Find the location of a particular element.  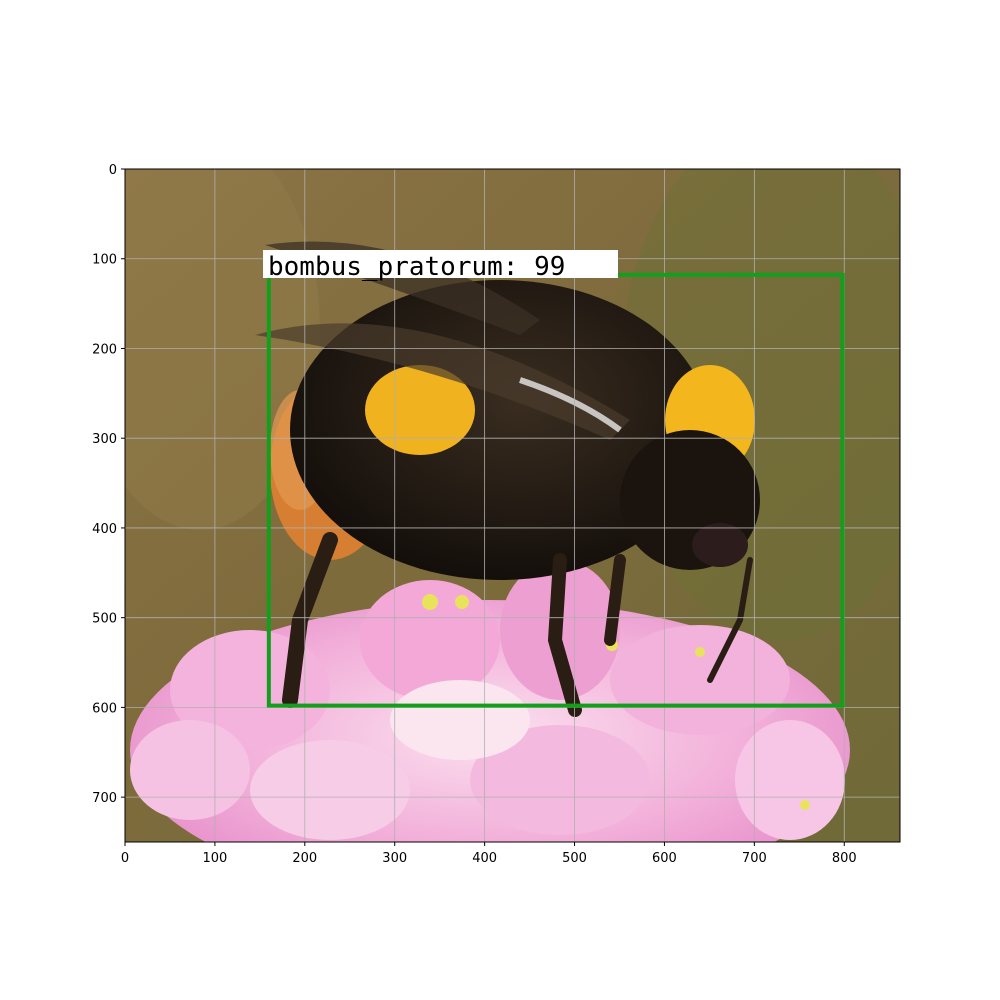

y-tick-label: 700 is located at coordinates (104, 798).